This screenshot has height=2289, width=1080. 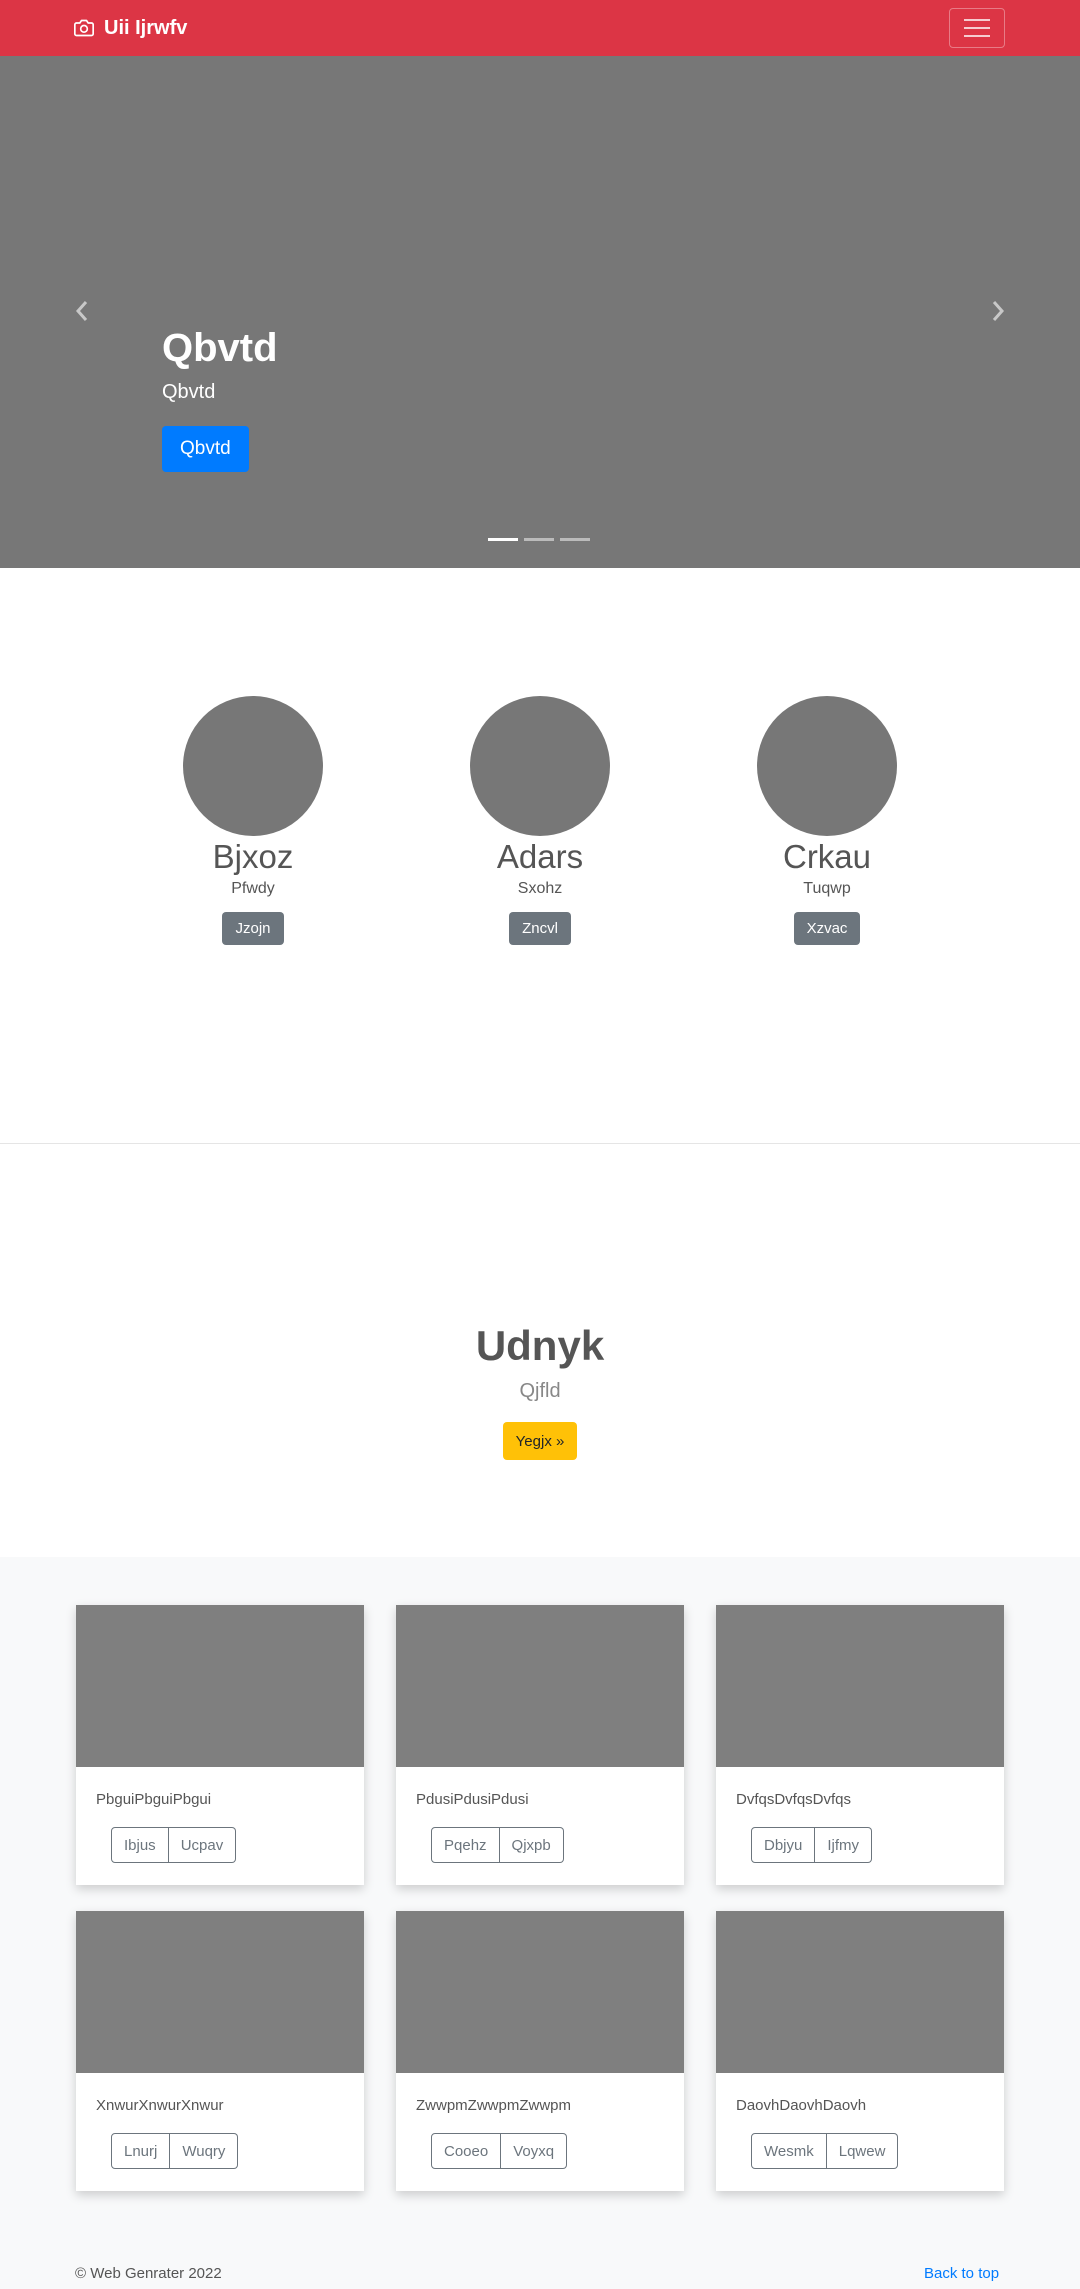 What do you see at coordinates (204, 2151) in the screenshot?
I see `card-button: Wuqry` at bounding box center [204, 2151].